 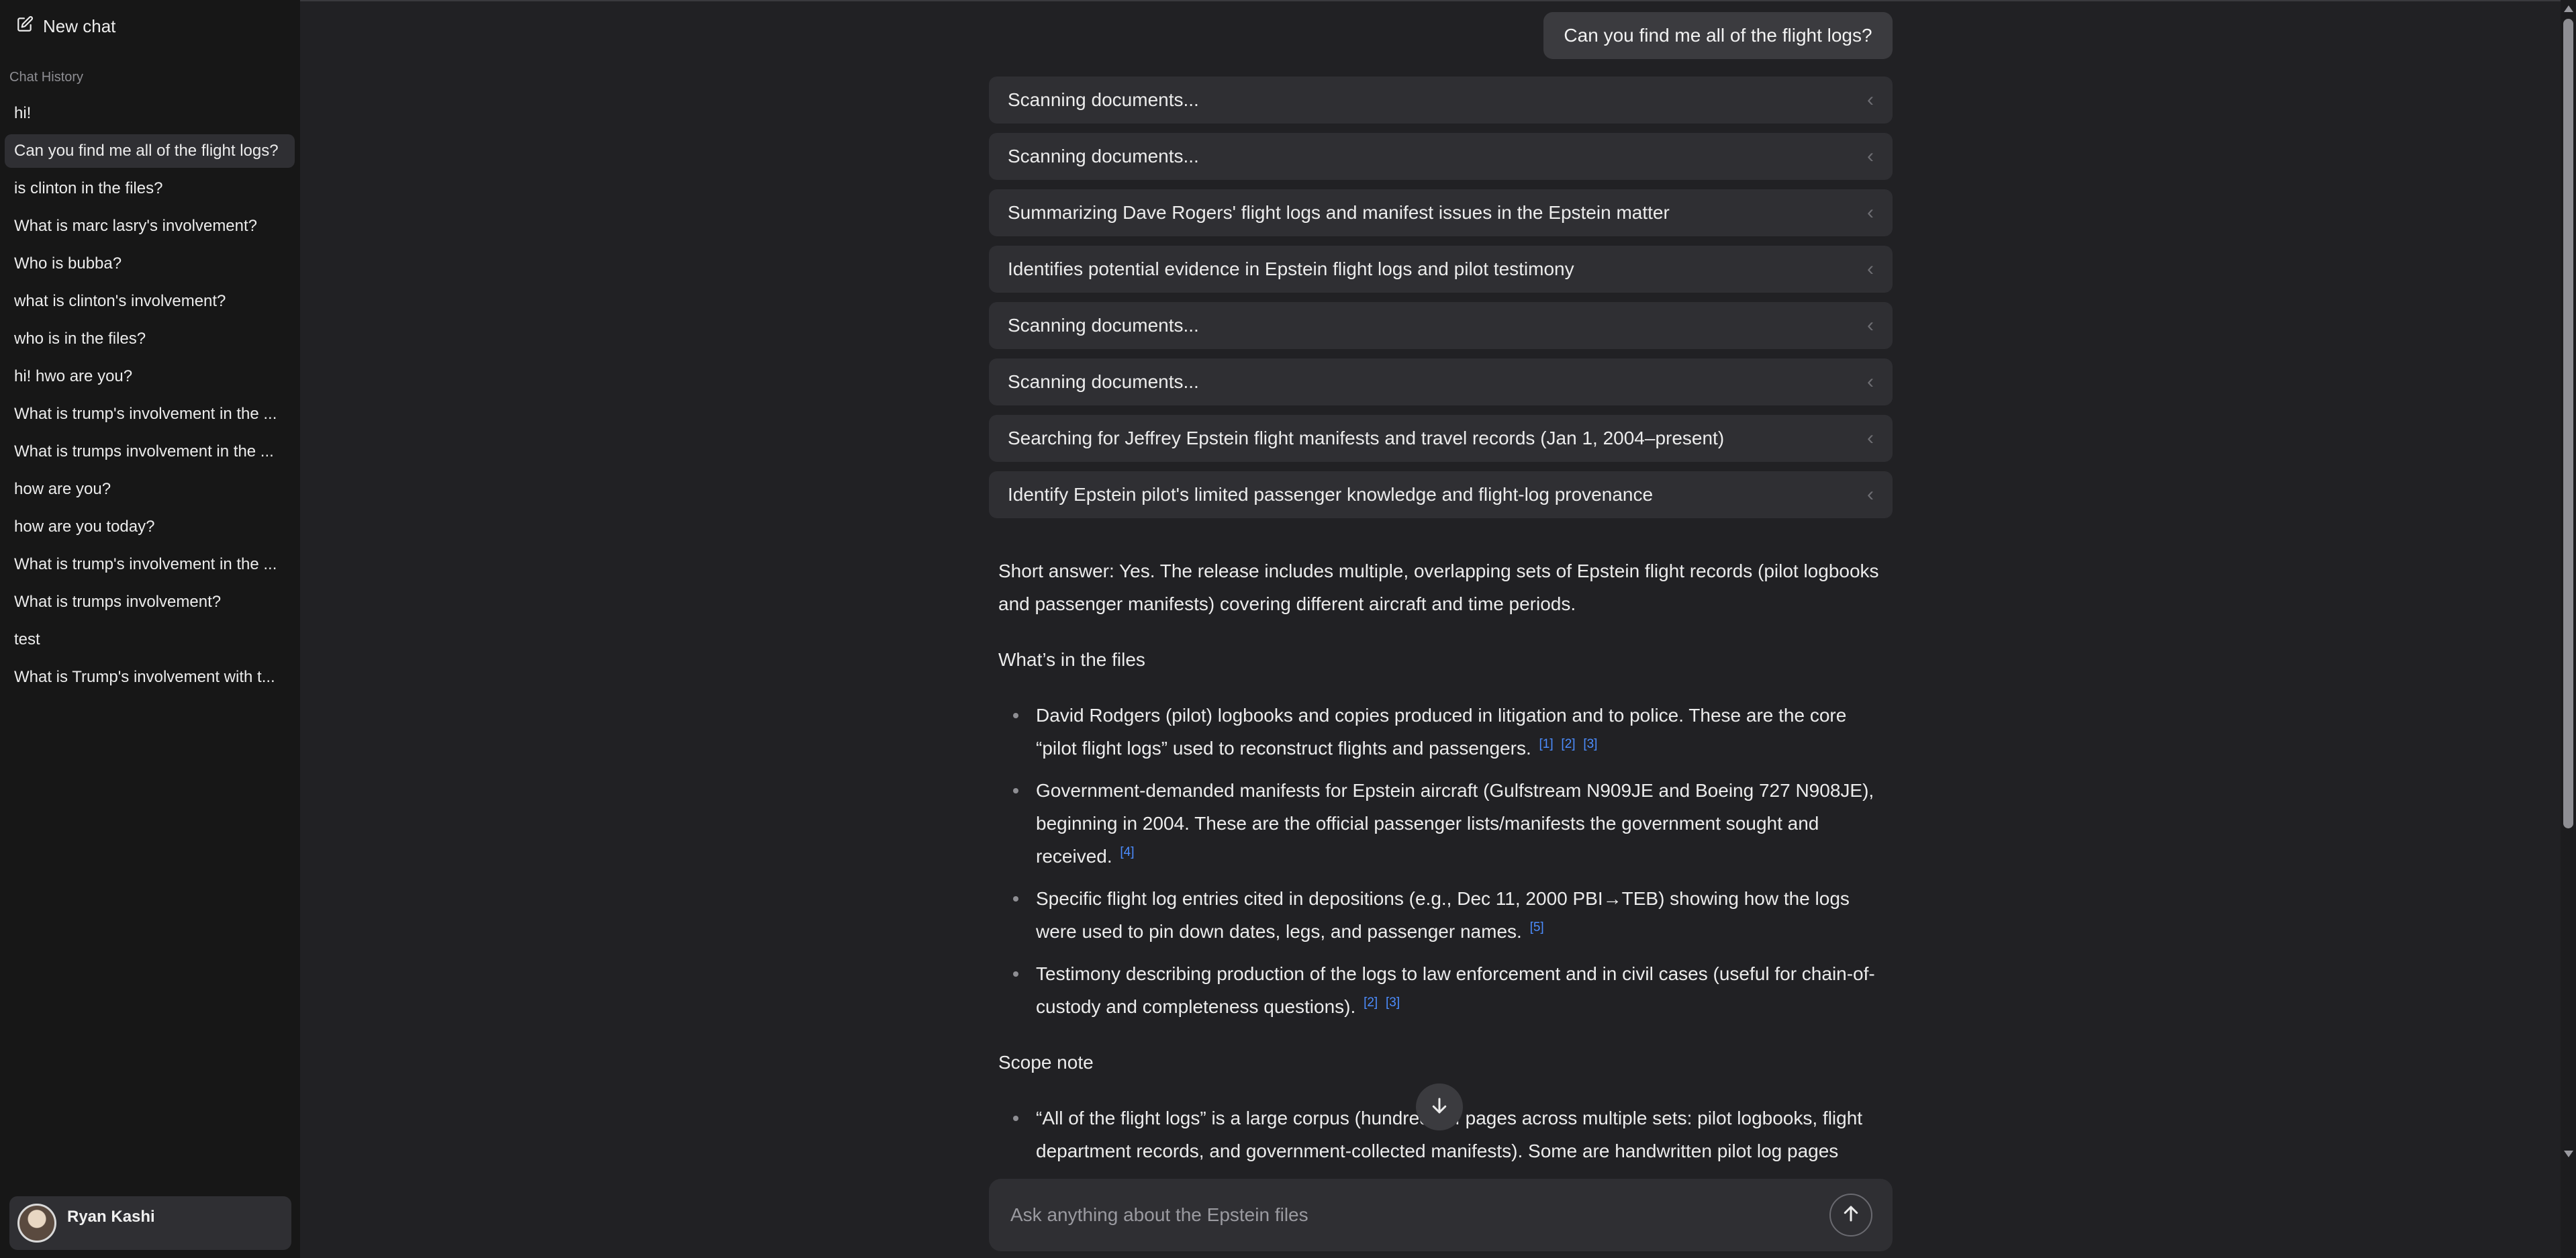 What do you see at coordinates (150, 113) in the screenshot?
I see `history-item: hi!` at bounding box center [150, 113].